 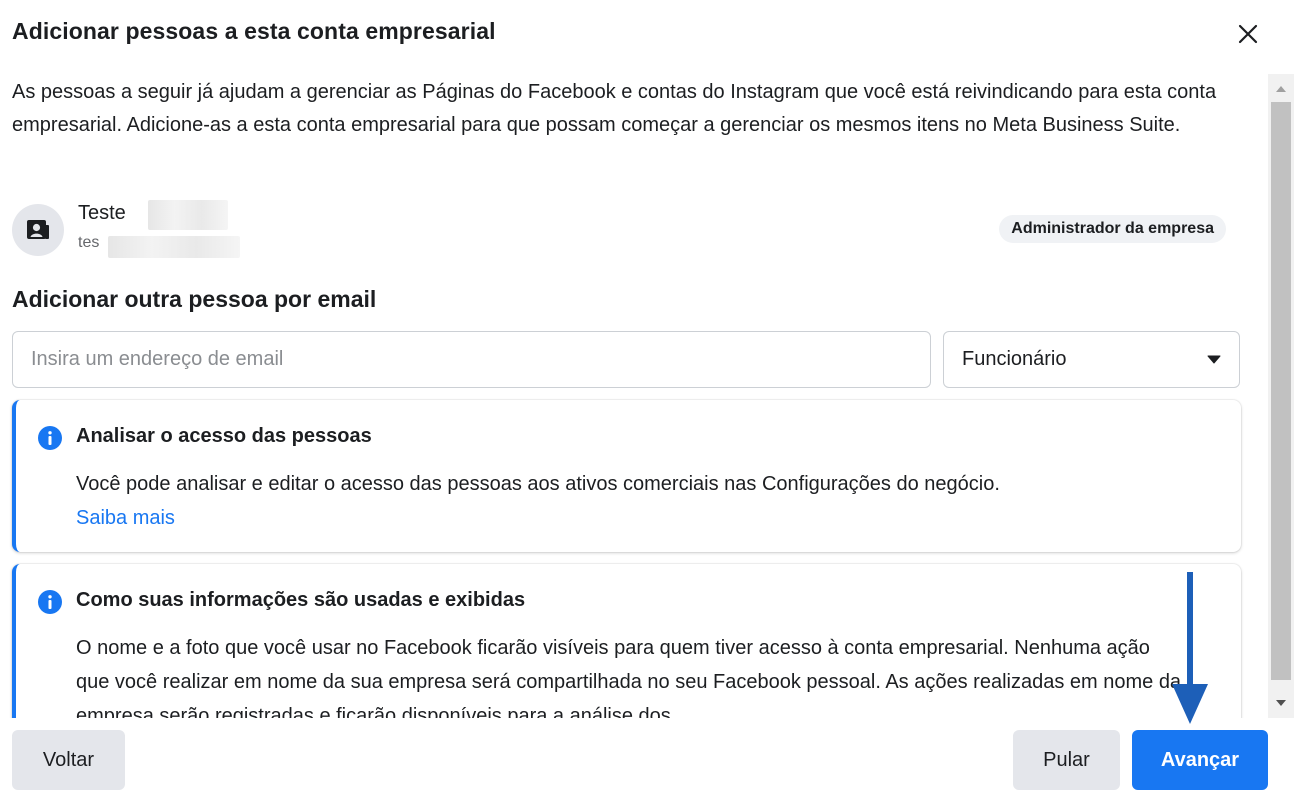 I want to click on role-select-value: Funcionário, so click(x=1014, y=359).